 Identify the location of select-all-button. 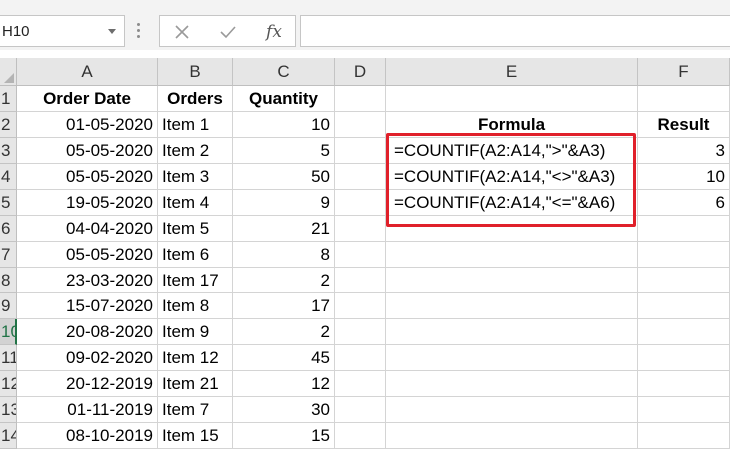
(8, 72).